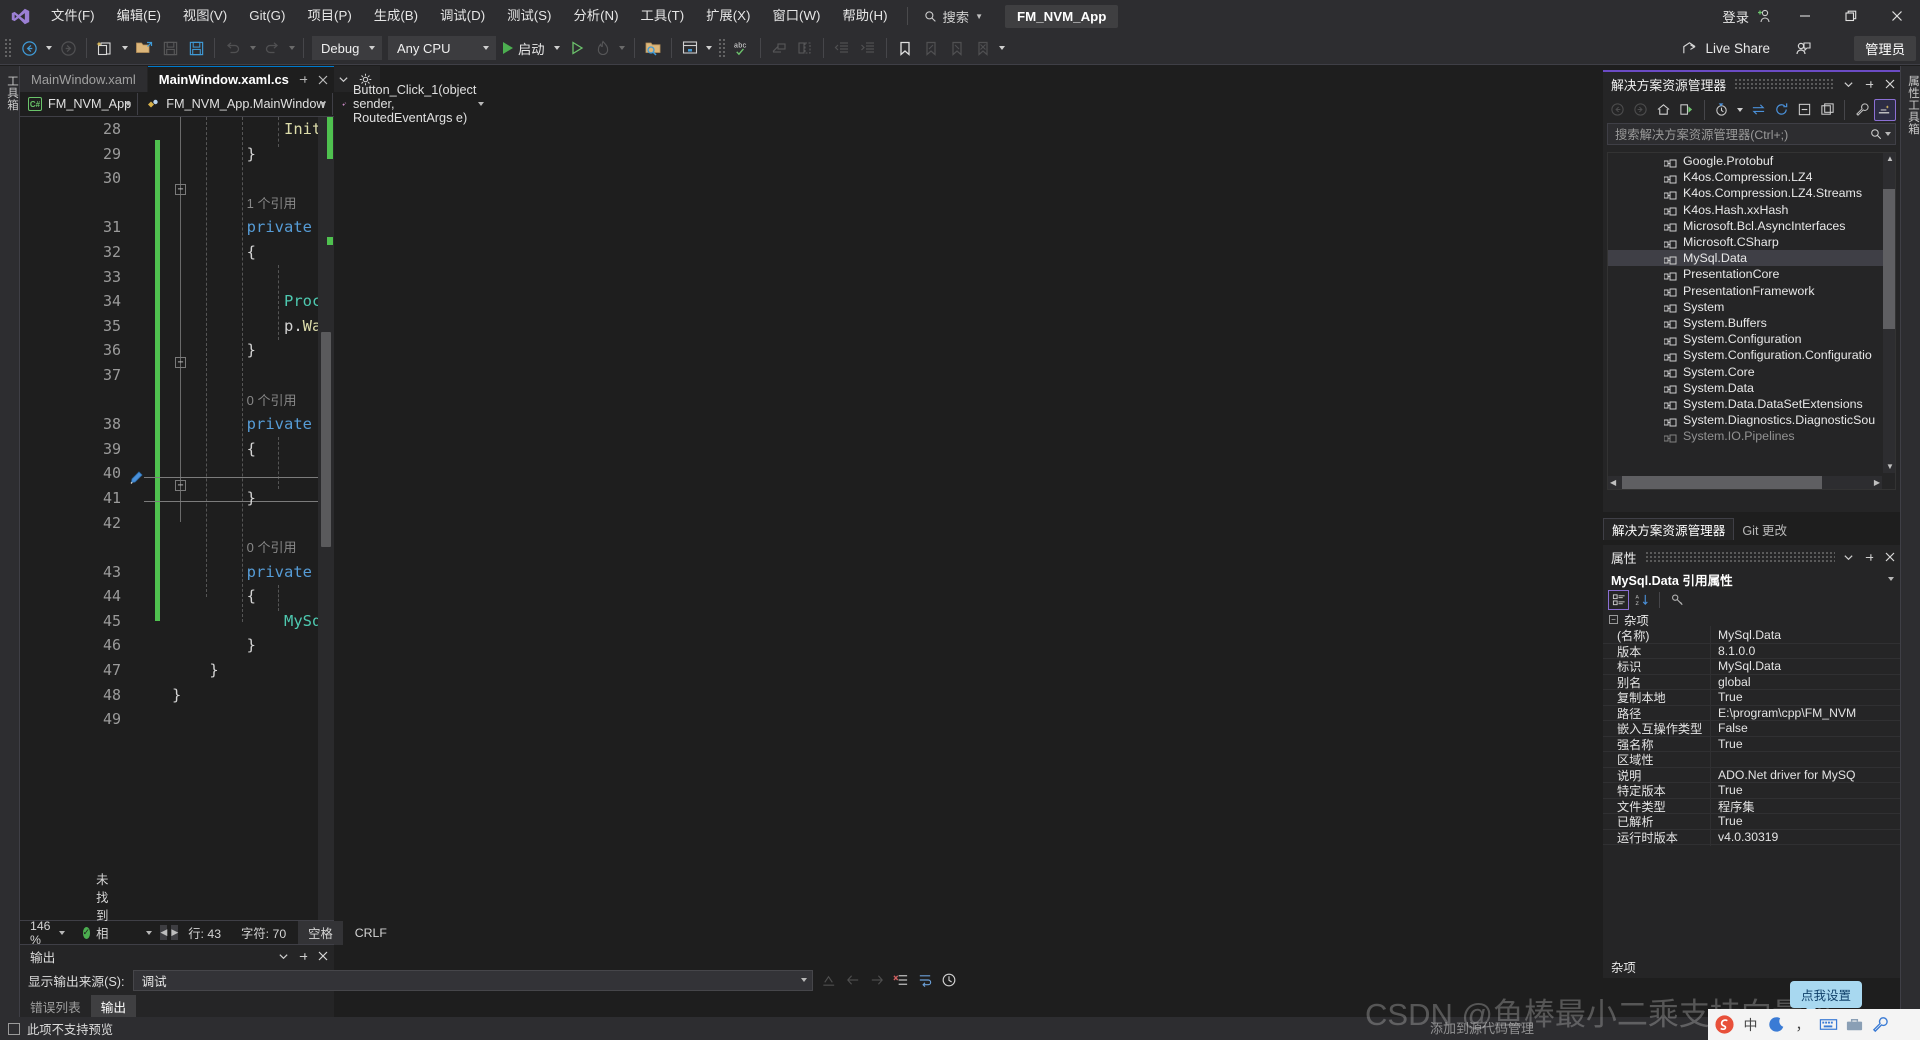  Describe the element at coordinates (1805, 806) in the screenshot. I see `property-value: 程序集` at that location.